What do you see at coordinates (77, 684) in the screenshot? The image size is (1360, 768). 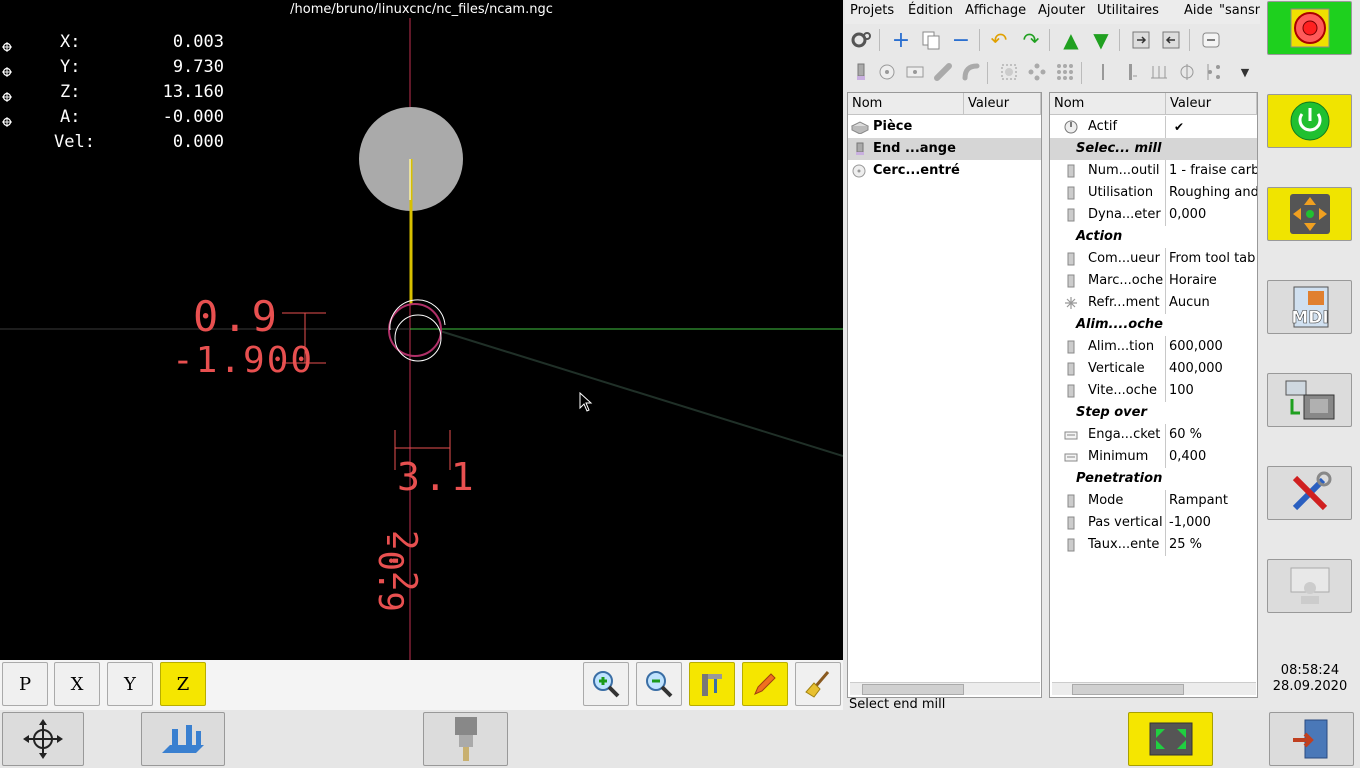 I see `view-x-button: X` at bounding box center [77, 684].